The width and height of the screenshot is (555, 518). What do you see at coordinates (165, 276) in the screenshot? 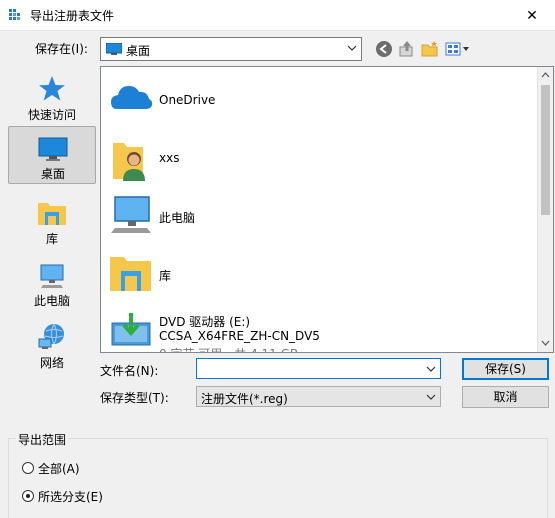
I see `file-name: 库` at bounding box center [165, 276].